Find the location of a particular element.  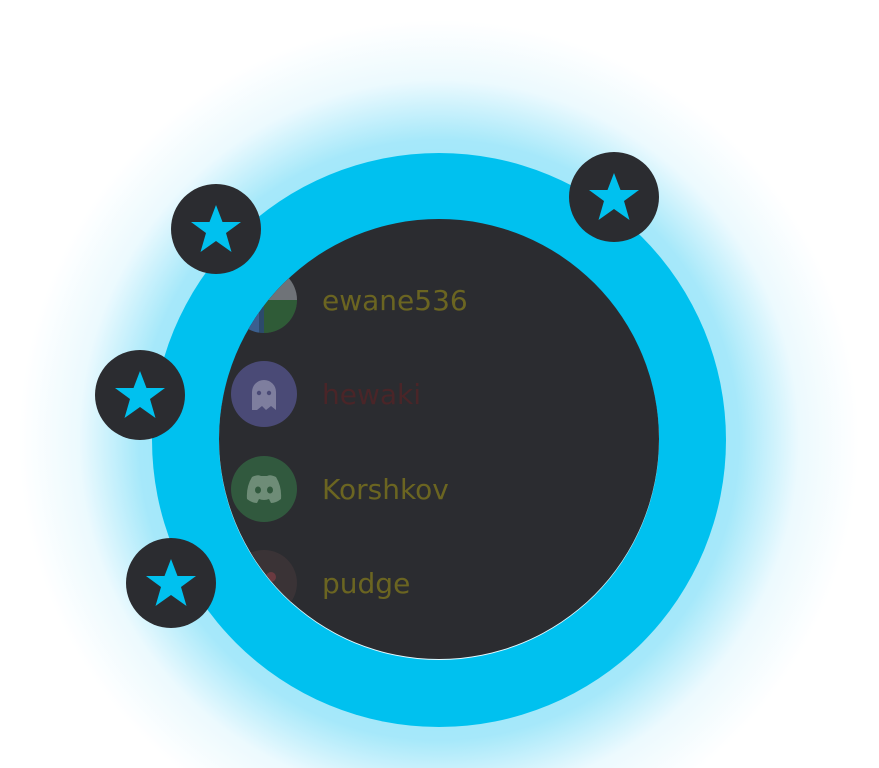

discord-logo-icon is located at coordinates (264, 489).